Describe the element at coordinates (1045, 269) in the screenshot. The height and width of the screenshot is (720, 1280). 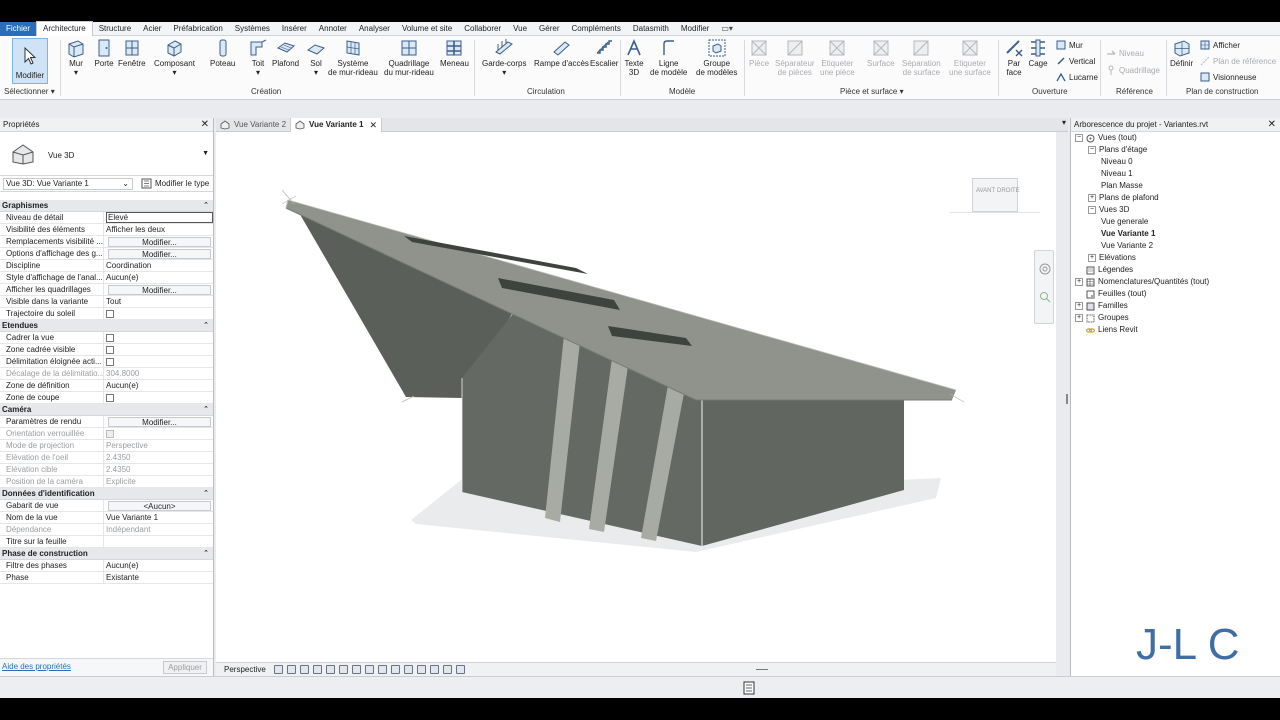
I see `steering-wheel-icon` at that location.